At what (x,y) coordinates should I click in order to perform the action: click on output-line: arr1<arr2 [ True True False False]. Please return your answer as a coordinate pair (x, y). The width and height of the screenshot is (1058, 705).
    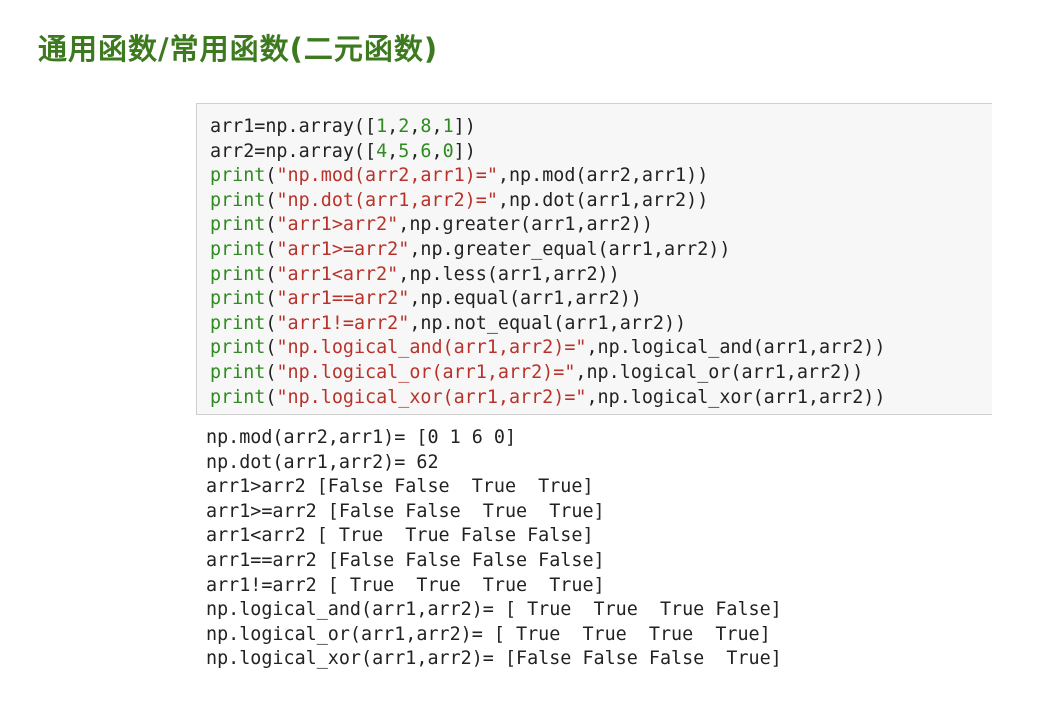
    Looking at the image, I should click on (400, 536).